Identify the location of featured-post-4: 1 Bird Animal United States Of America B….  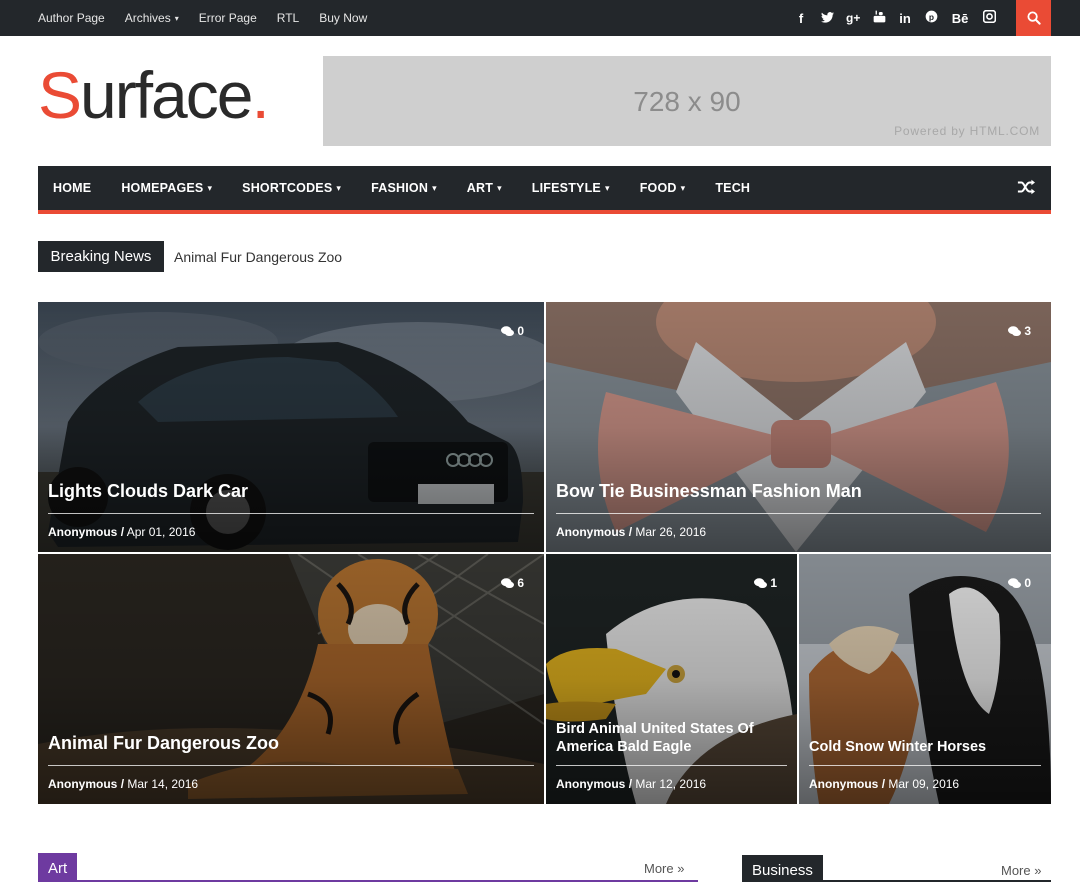
(671, 679).